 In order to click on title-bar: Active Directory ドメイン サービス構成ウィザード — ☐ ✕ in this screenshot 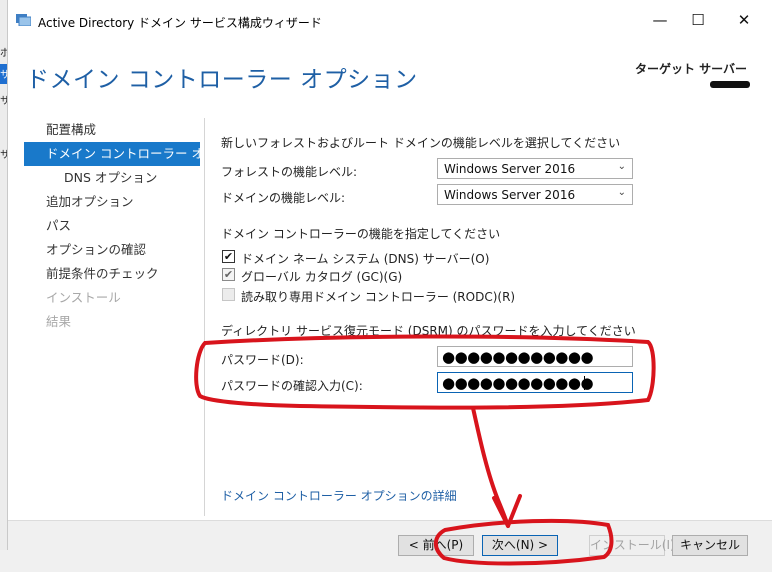, I will do `click(390, 20)`.